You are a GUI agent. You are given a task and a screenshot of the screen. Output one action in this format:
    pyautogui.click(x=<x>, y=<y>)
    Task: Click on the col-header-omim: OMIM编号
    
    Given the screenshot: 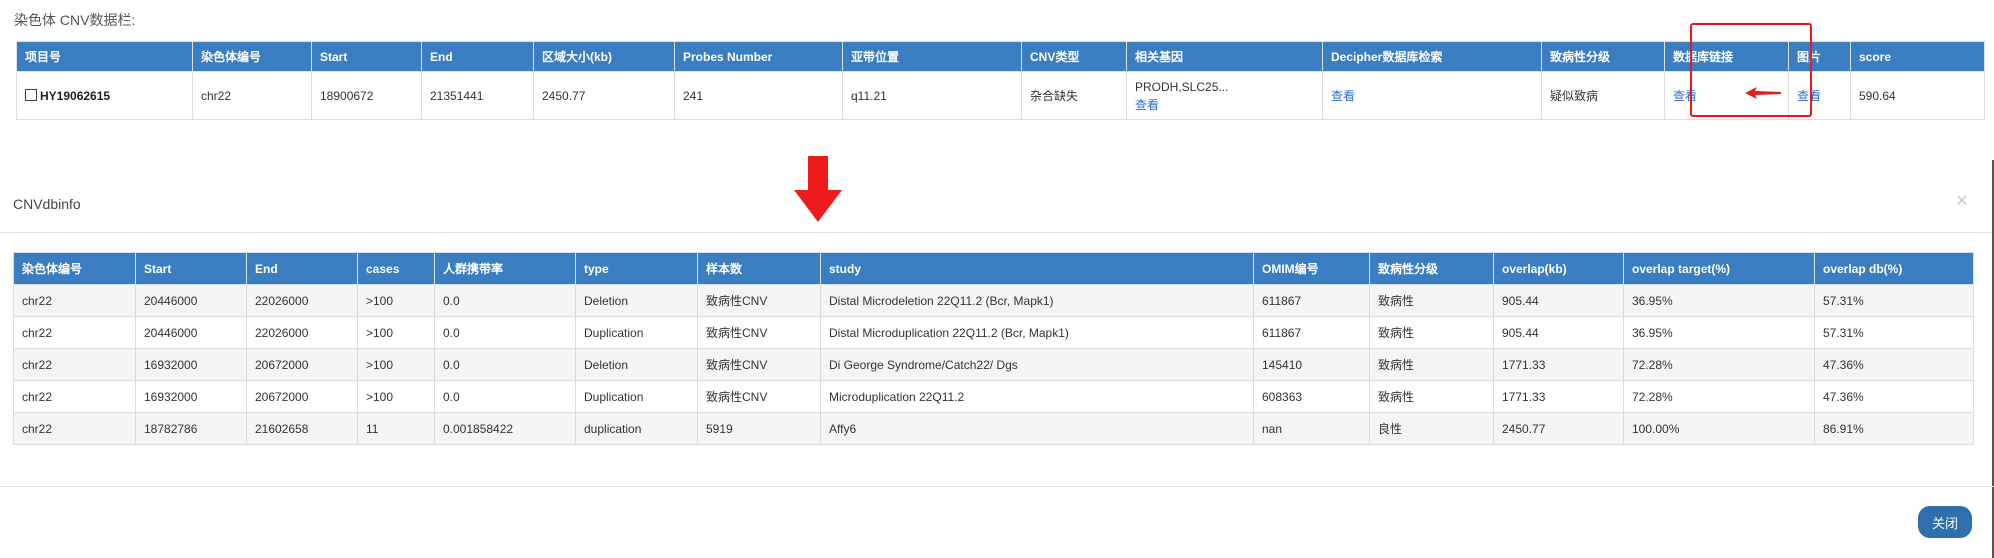 What is the action you would take?
    pyautogui.click(x=1311, y=268)
    